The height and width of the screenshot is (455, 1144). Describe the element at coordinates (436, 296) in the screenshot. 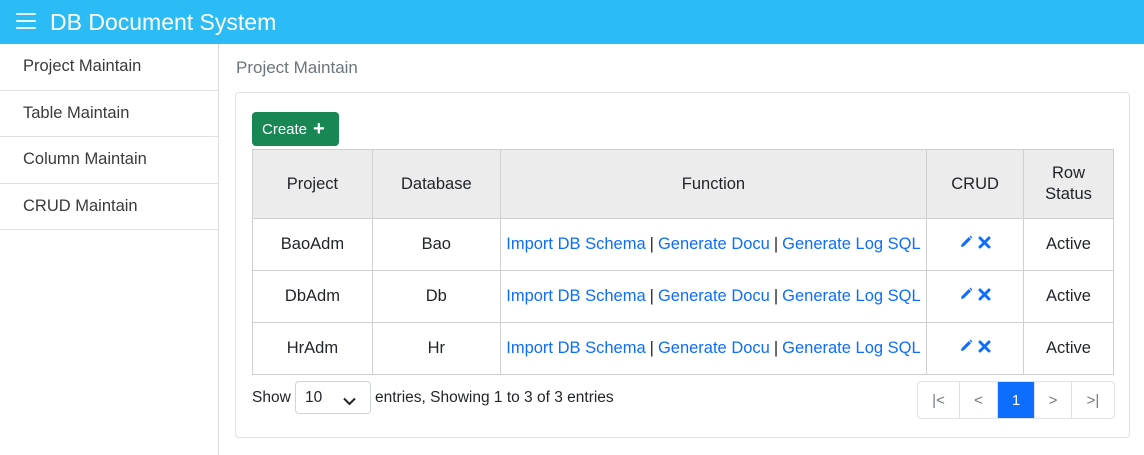

I see `database-cell: Db` at that location.